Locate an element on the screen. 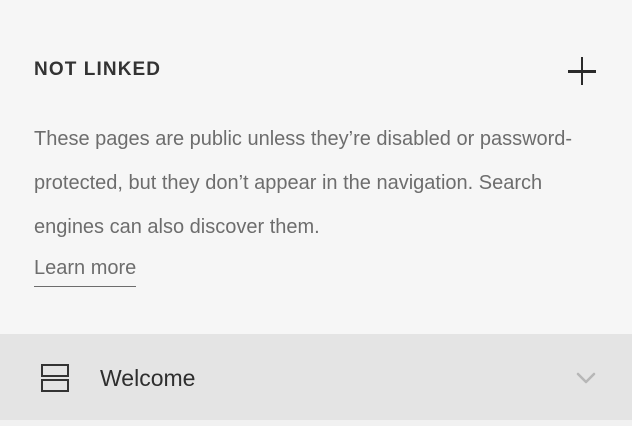 The width and height of the screenshot is (632, 426). page-item-title: Welcome is located at coordinates (148, 378).